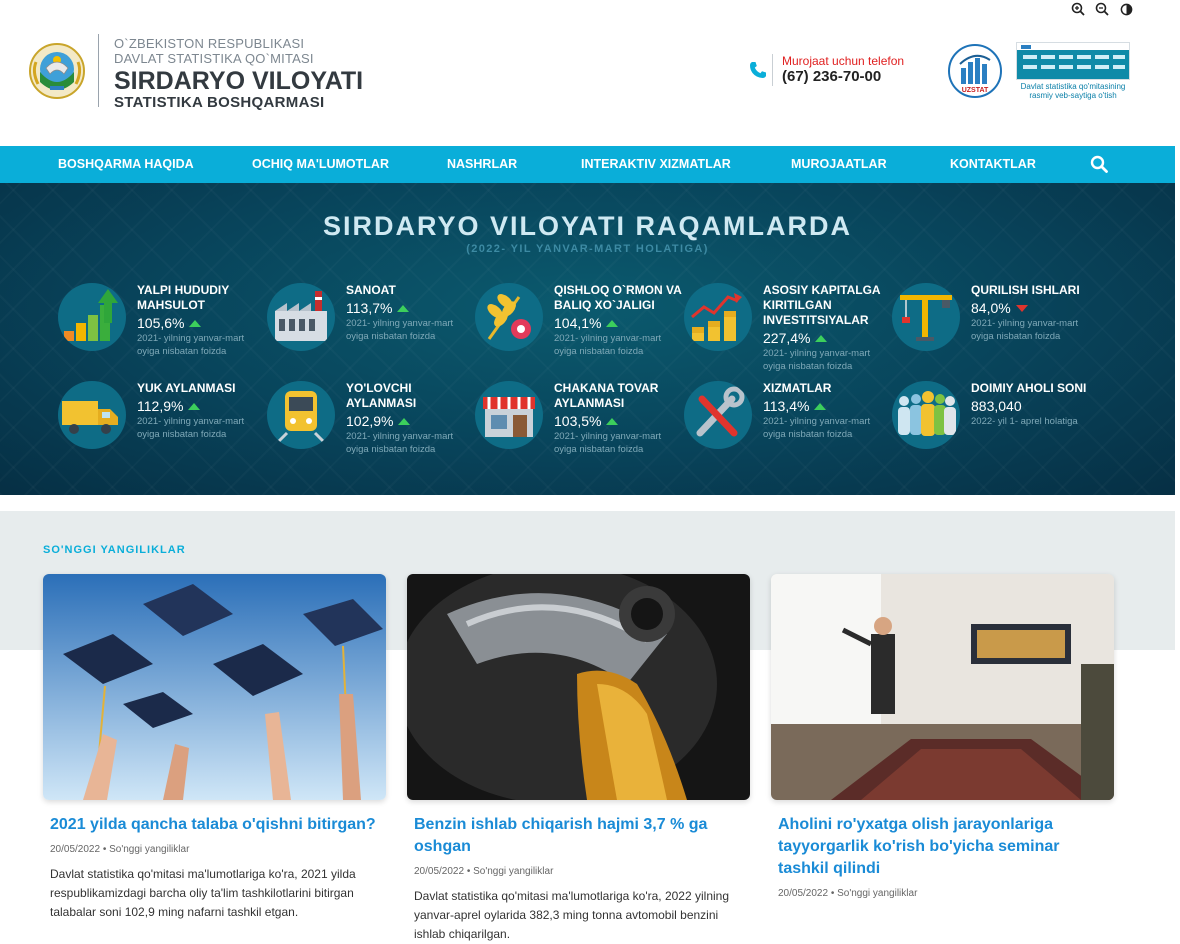 The width and height of the screenshot is (1180, 944). I want to click on contrast-toggle-icon, so click(1126, 9).